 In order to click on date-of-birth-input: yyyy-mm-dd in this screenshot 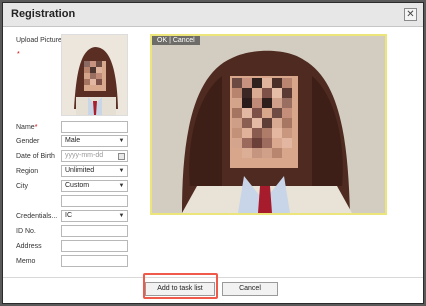, I will do `click(94, 156)`.